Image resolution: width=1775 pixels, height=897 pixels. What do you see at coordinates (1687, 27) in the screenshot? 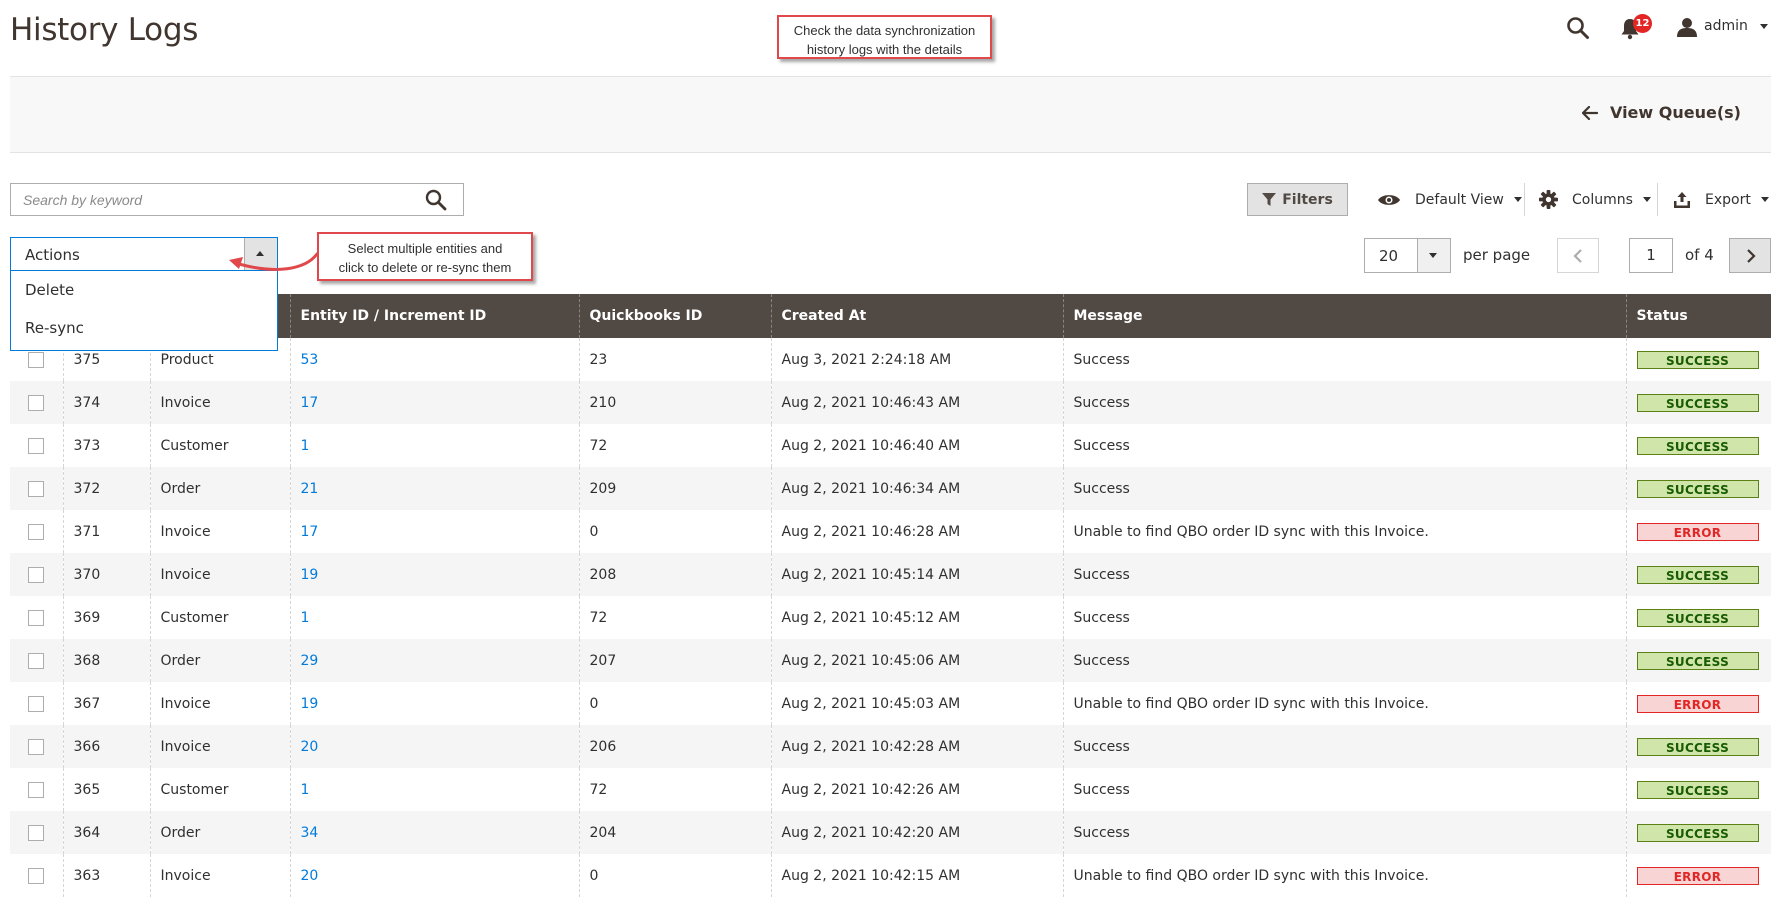
I see `user-icon` at bounding box center [1687, 27].